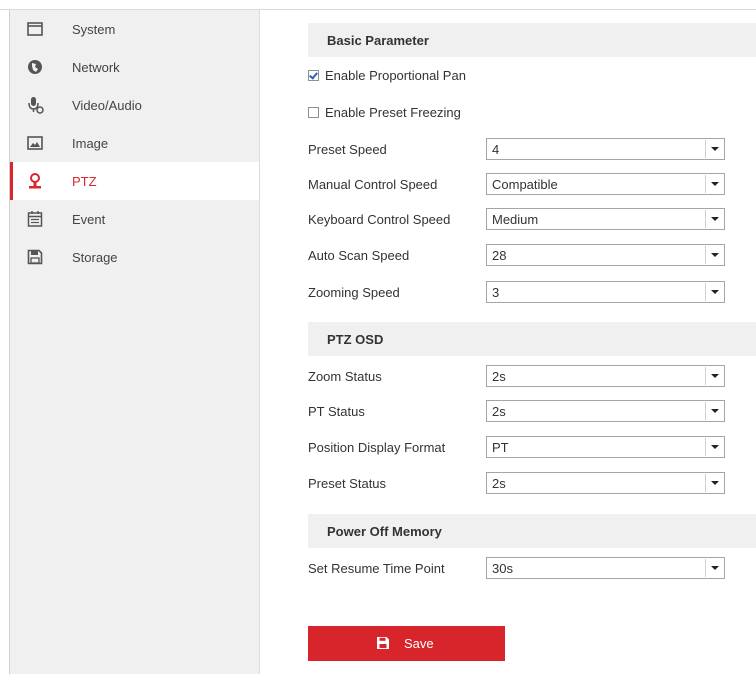 The image size is (756, 674). I want to click on image-icon, so click(35, 143).